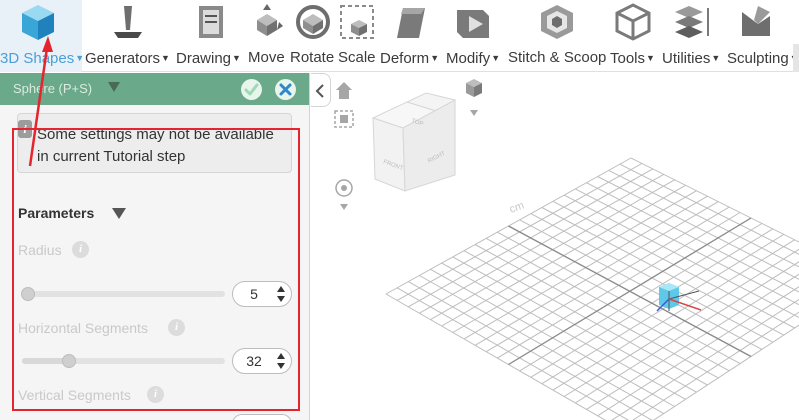  What do you see at coordinates (557, 22) in the screenshot?
I see `stitch-scoop-icon` at bounding box center [557, 22].